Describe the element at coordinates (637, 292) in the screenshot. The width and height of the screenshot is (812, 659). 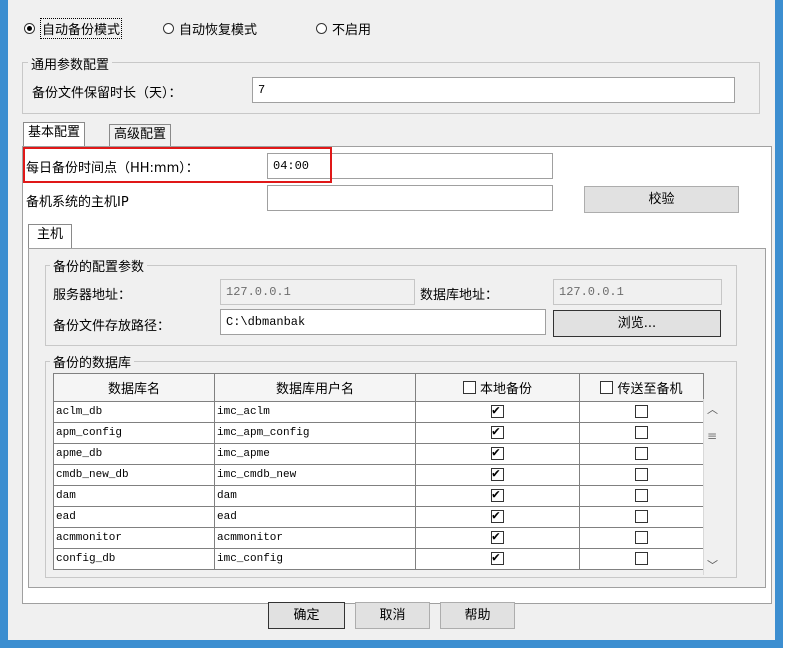
I see `db-addr-input: 127.0.0.1` at that location.